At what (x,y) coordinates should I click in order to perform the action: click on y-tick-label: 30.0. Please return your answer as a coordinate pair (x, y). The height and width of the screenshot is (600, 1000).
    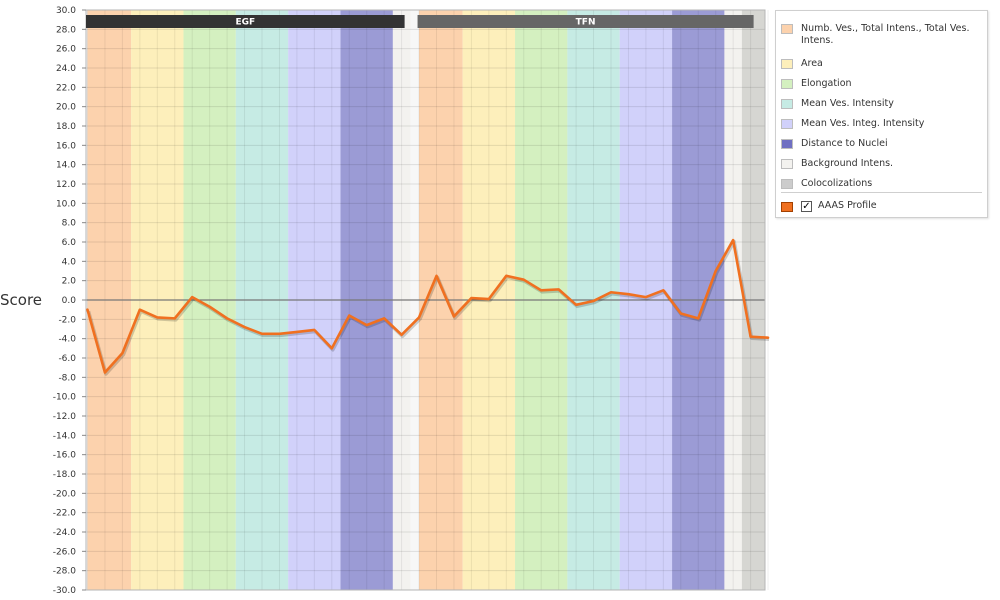
    Looking at the image, I should click on (66, 11).